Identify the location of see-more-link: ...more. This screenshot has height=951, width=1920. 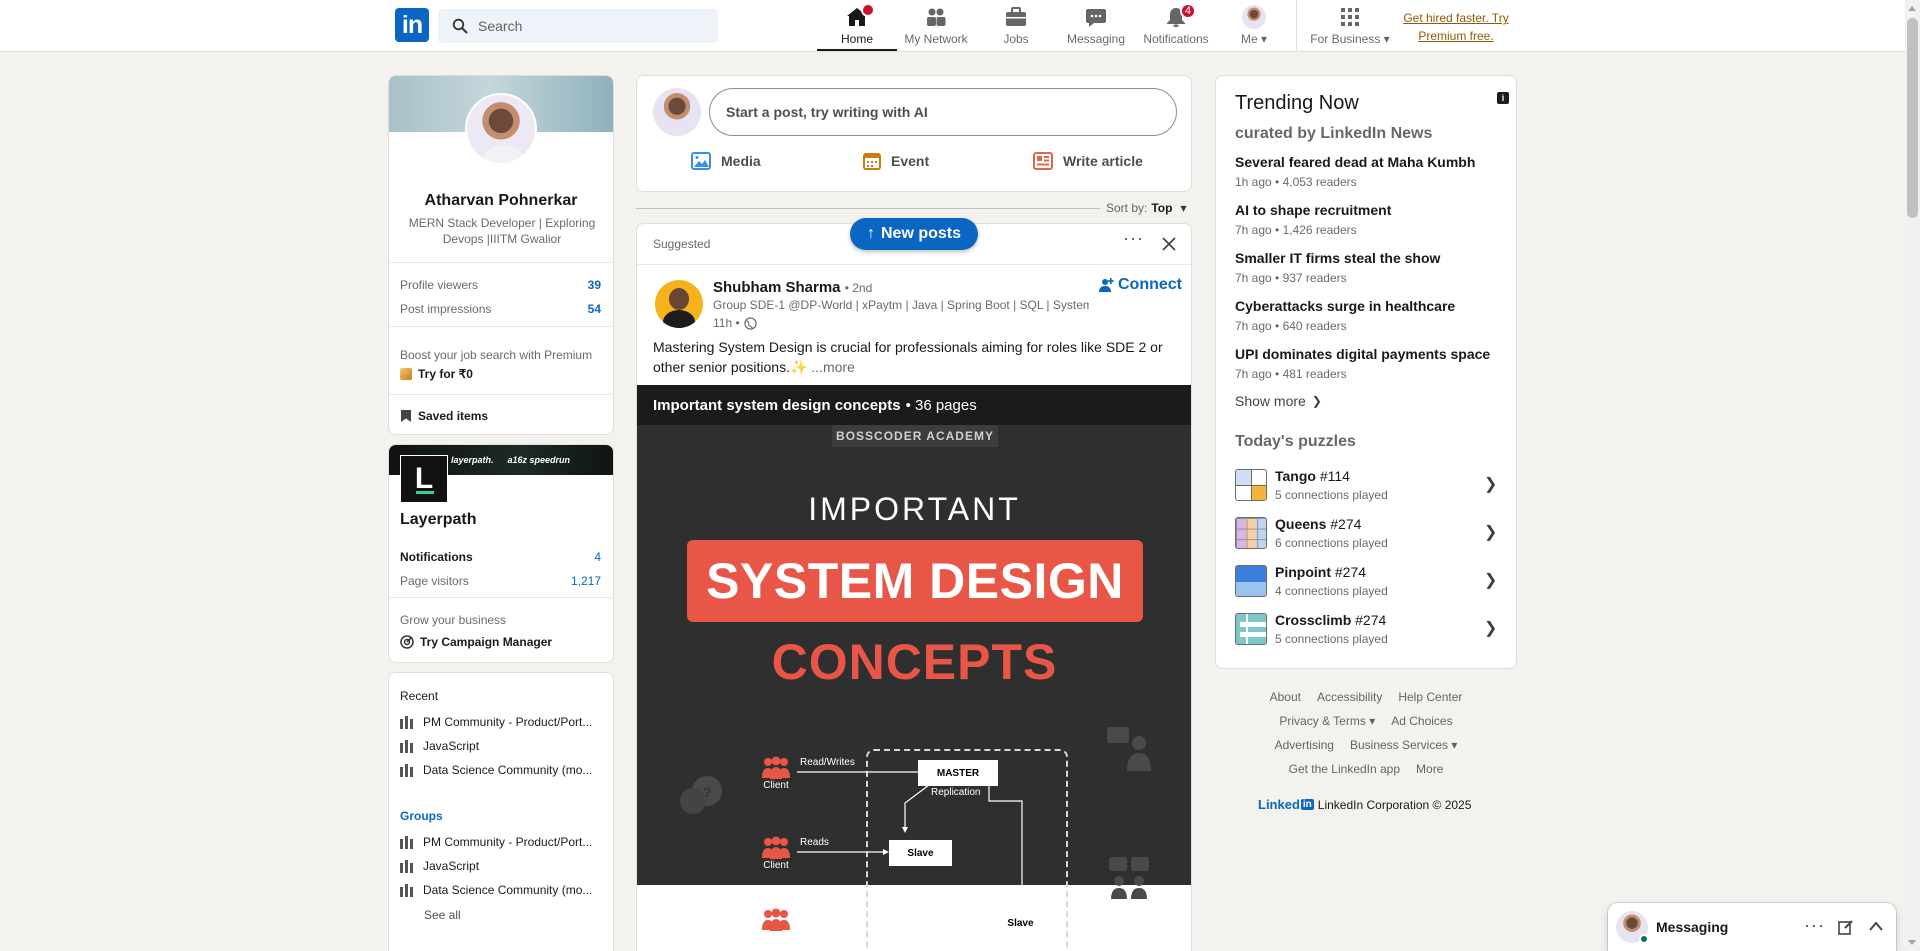
(833, 367).